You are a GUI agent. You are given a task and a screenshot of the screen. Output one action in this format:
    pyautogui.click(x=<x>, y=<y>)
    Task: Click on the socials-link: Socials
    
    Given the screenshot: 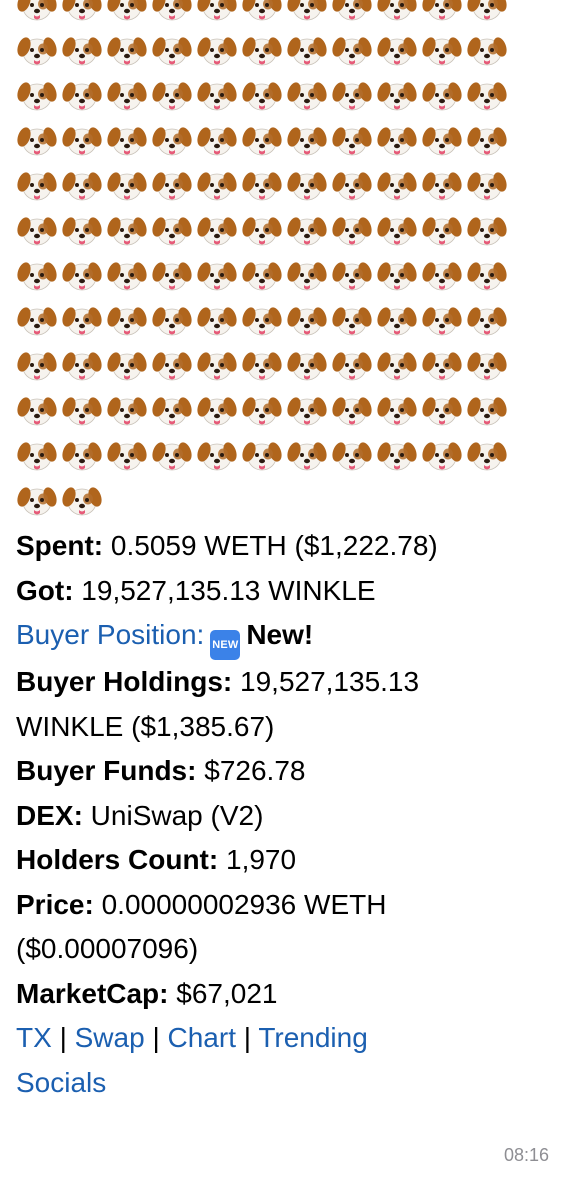 What is the action you would take?
    pyautogui.click(x=61, y=1082)
    